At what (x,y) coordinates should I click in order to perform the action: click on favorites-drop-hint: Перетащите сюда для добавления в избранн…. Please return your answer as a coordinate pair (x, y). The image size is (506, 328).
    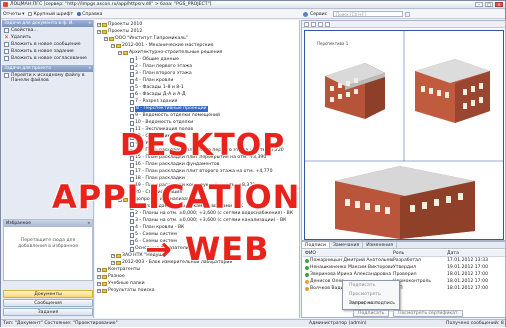
    Looking at the image, I should click on (48, 243).